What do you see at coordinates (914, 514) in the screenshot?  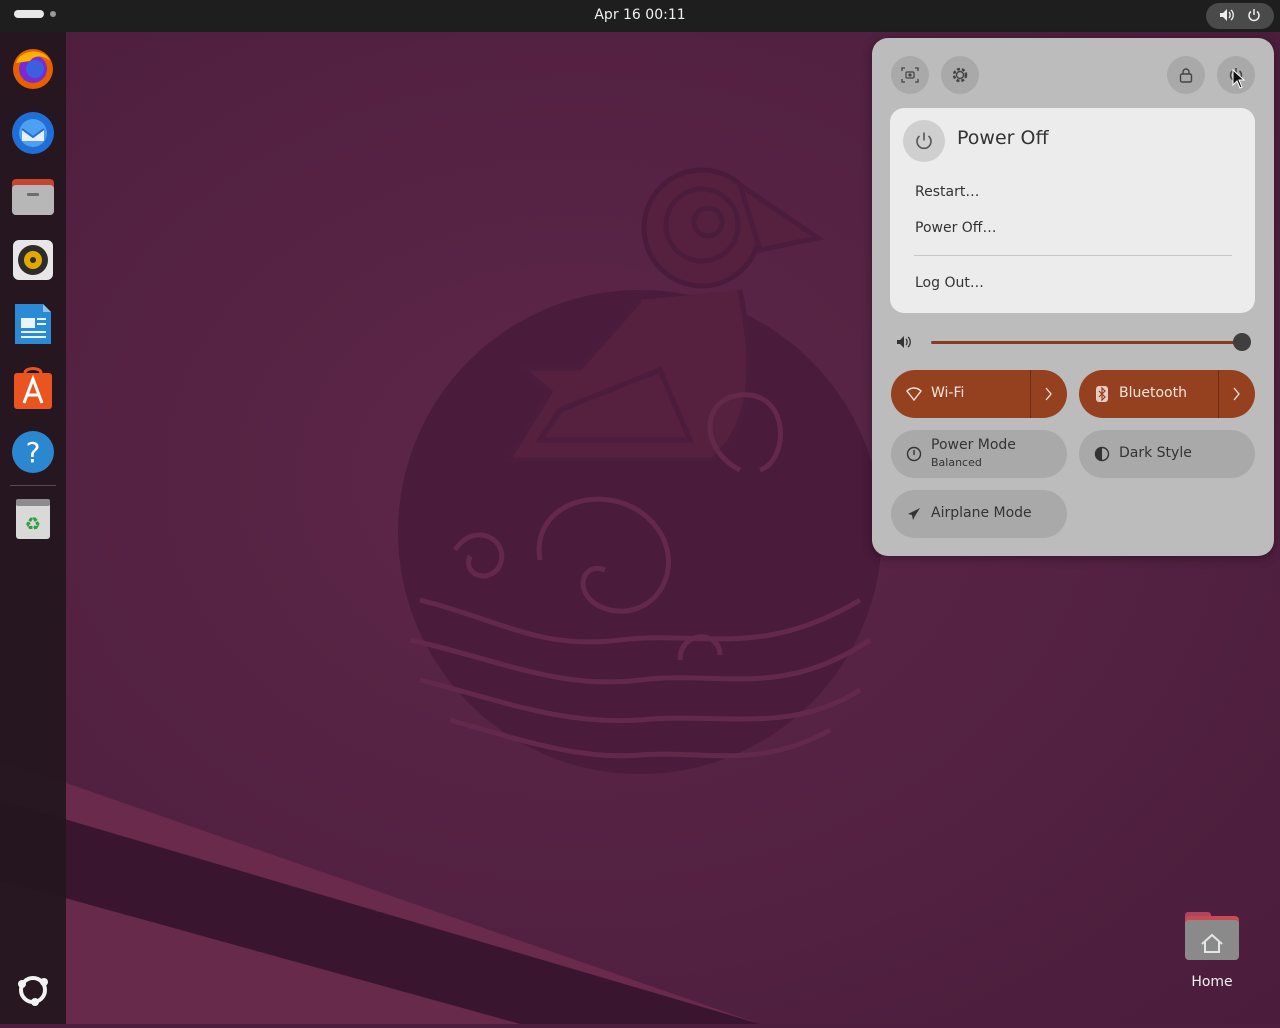 I see `airplane-icon` at bounding box center [914, 514].